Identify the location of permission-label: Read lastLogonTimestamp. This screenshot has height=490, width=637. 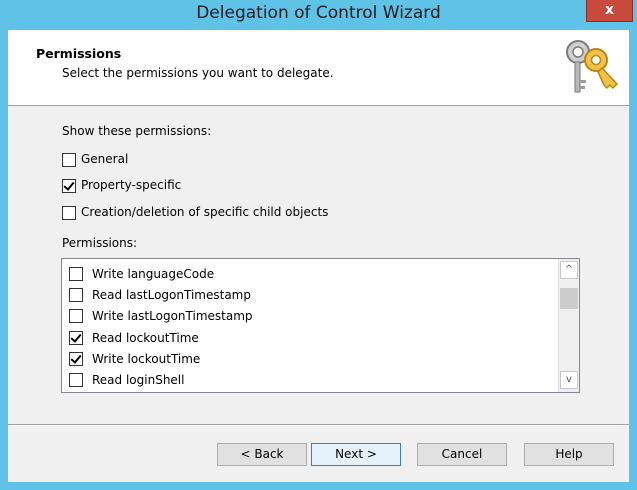
(171, 295).